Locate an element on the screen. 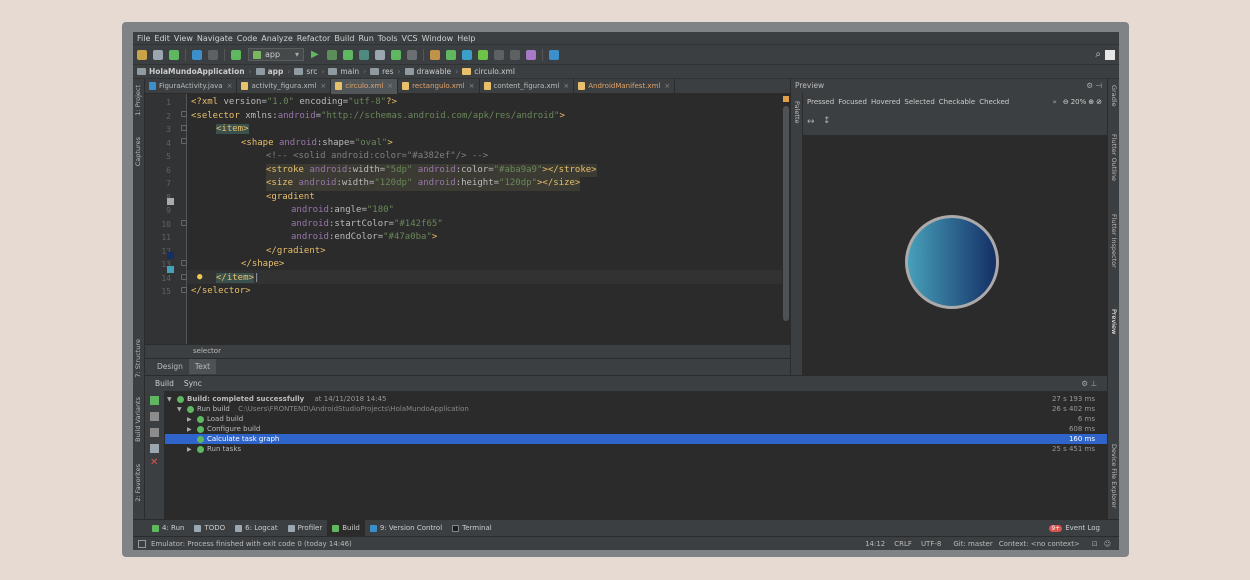 This screenshot has width=1250, height=580. save-icon is located at coordinates (158, 54).